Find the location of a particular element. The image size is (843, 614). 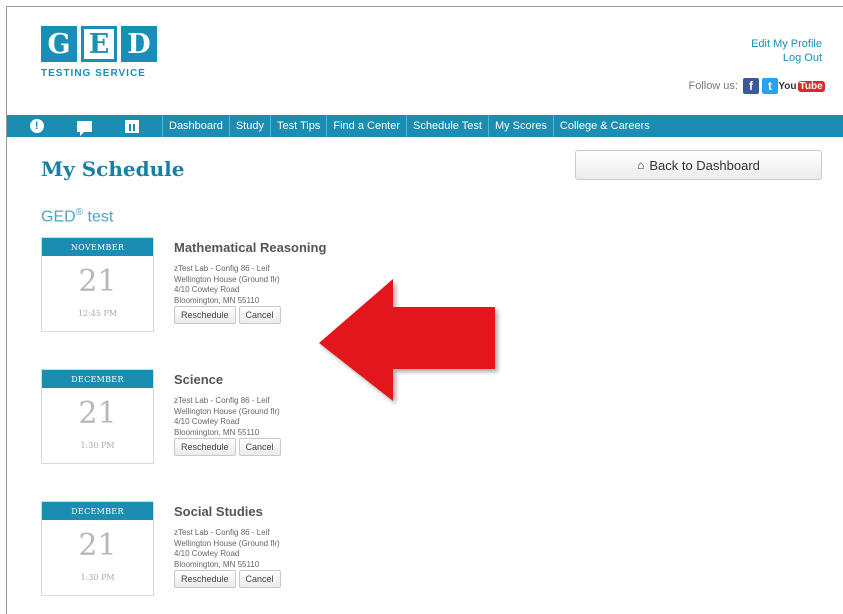

twitter-icon: t is located at coordinates (770, 86).